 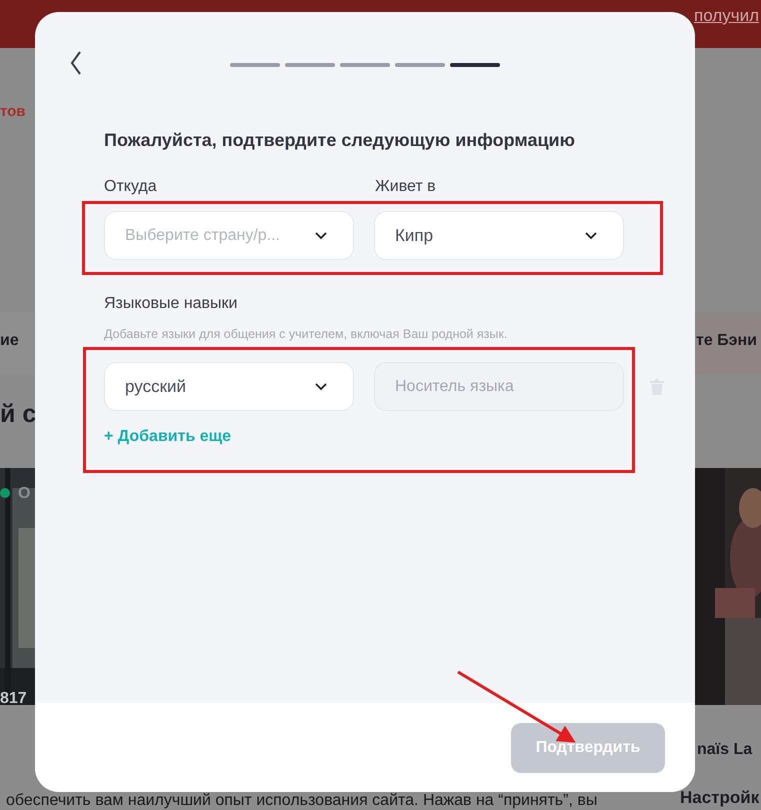 What do you see at coordinates (13, 697) in the screenshot?
I see `video-stat: 817` at bounding box center [13, 697].